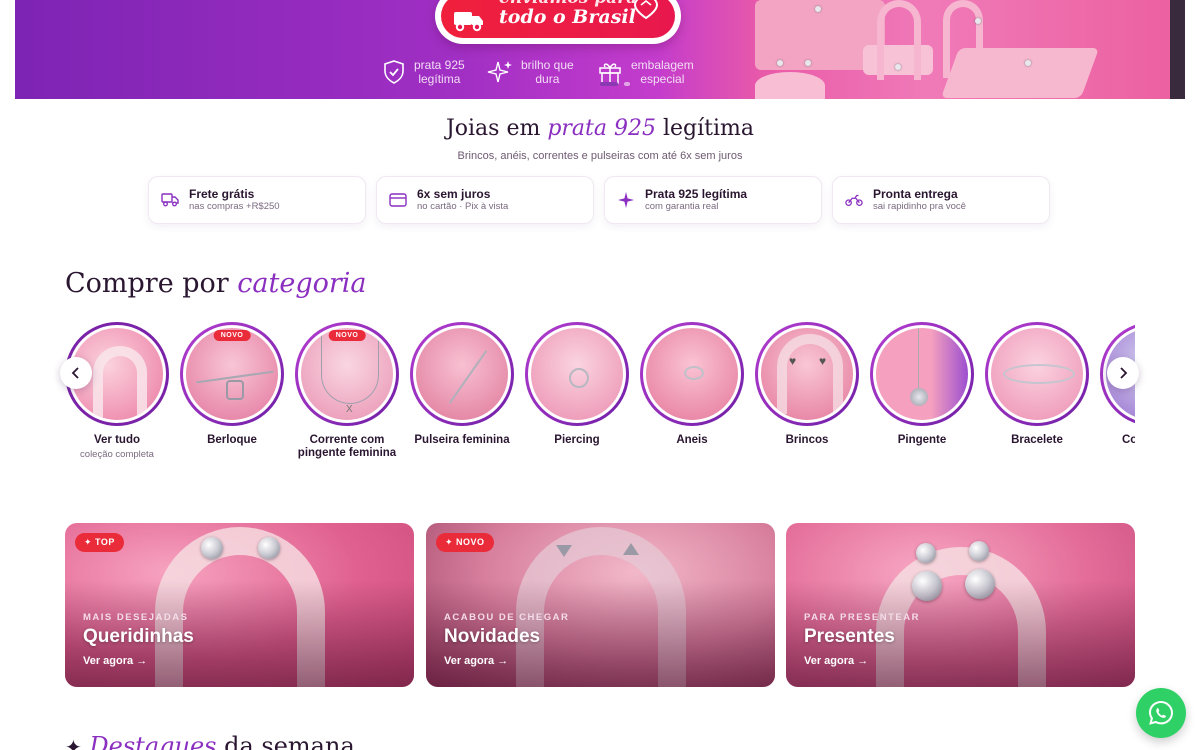 Image resolution: width=1200 pixels, height=750 pixels. I want to click on whatsapp-icon, so click(1161, 712).